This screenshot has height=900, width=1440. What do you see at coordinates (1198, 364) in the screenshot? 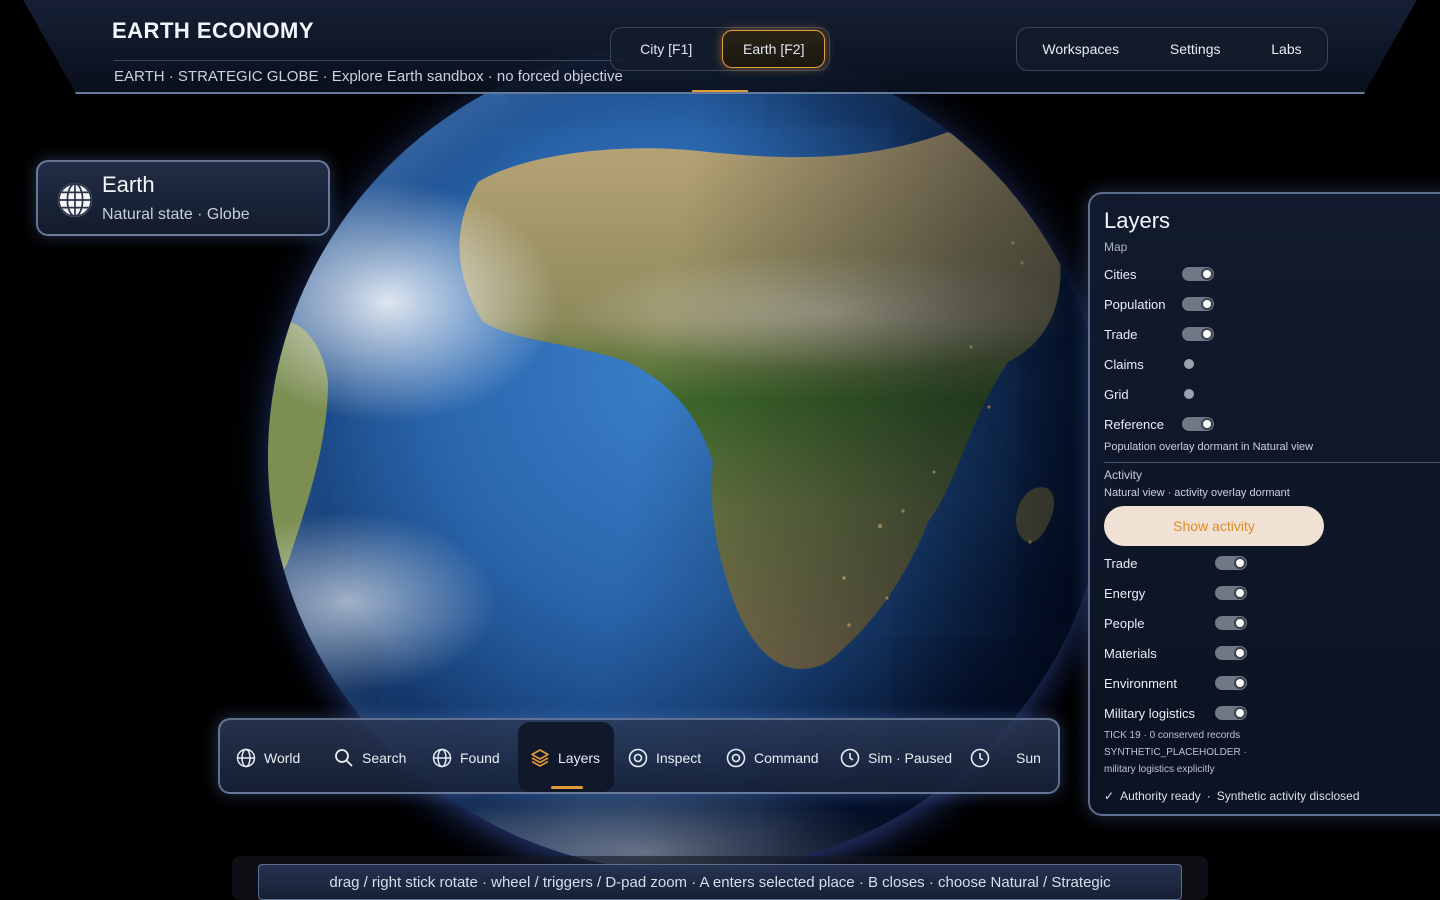
I see `claims-toggle` at bounding box center [1198, 364].